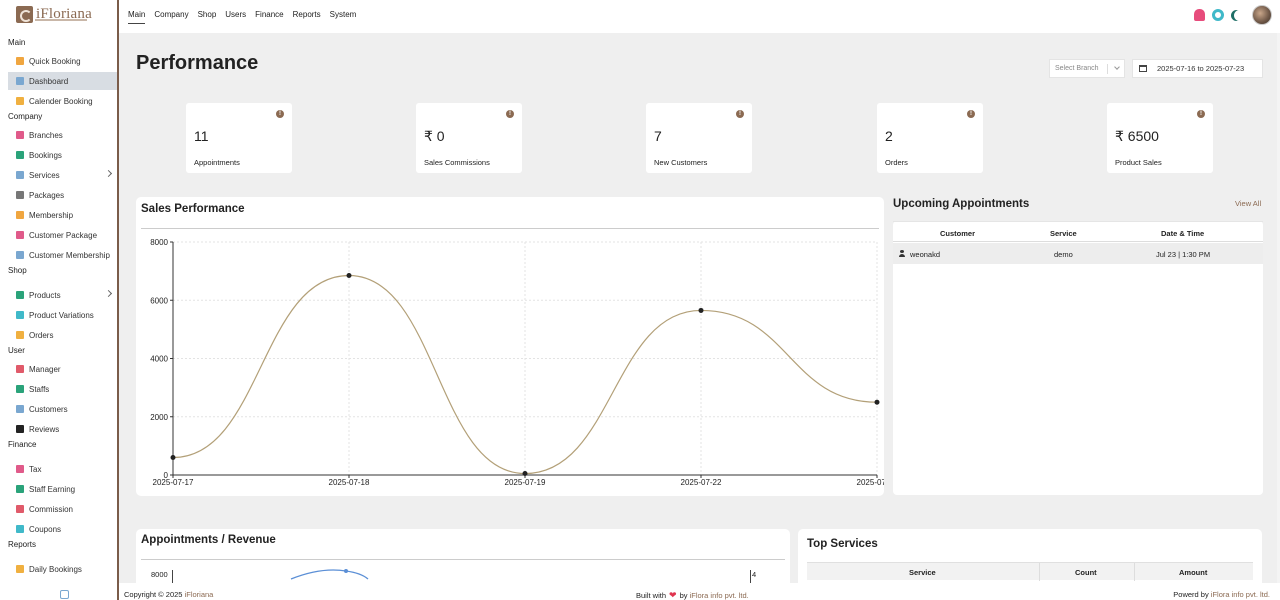  I want to click on appointments-revenue-chart, so click(329, 574).